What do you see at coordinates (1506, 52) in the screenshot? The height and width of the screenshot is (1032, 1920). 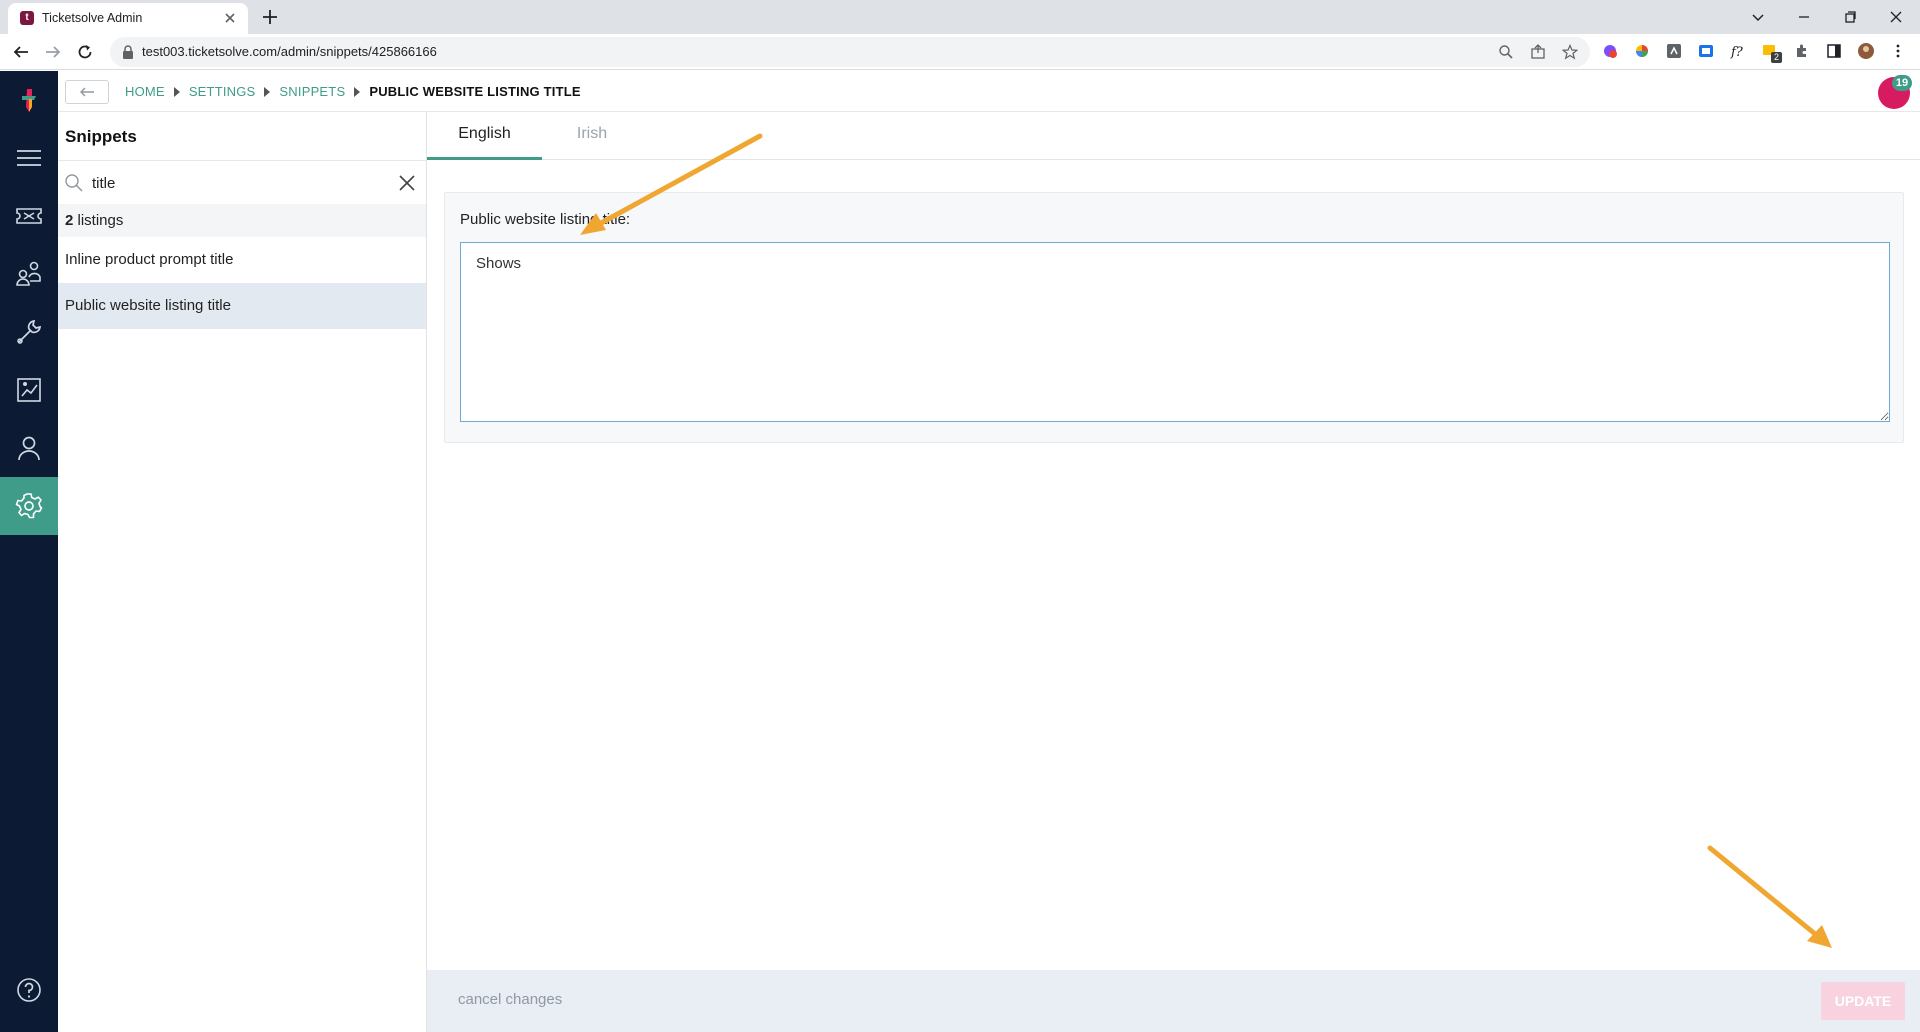 I see `zoom-icon` at bounding box center [1506, 52].